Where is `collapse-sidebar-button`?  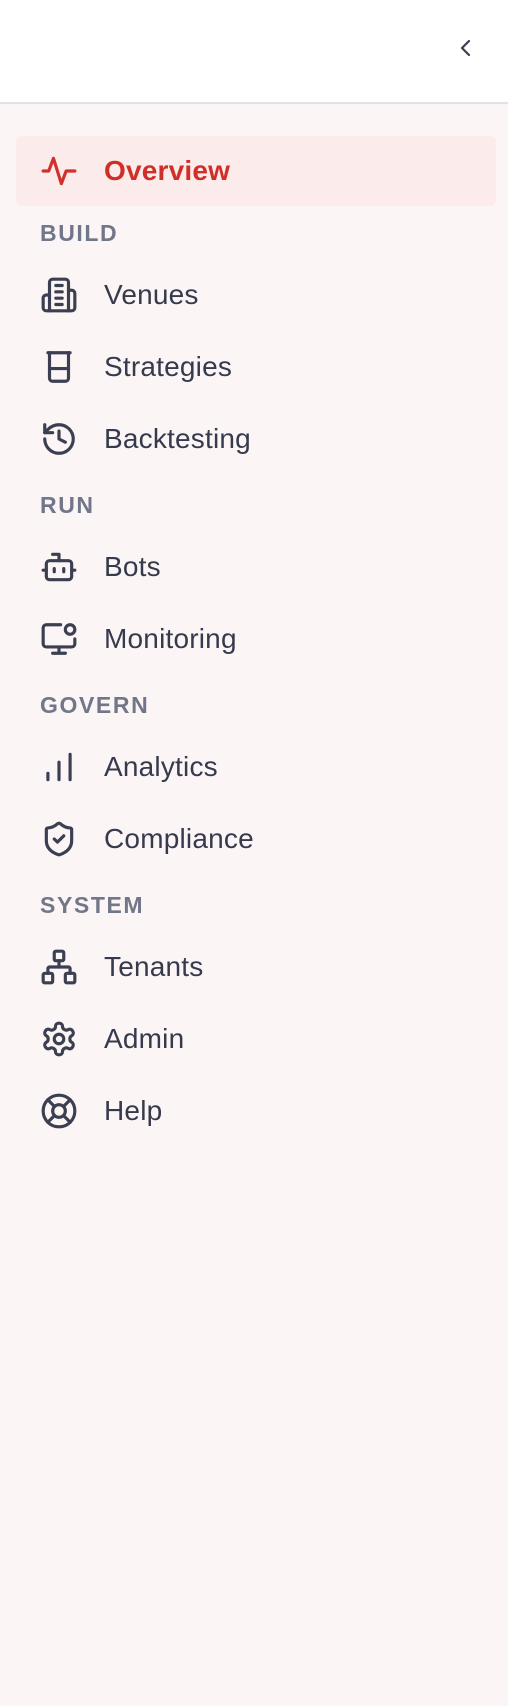 collapse-sidebar-button is located at coordinates (466, 48).